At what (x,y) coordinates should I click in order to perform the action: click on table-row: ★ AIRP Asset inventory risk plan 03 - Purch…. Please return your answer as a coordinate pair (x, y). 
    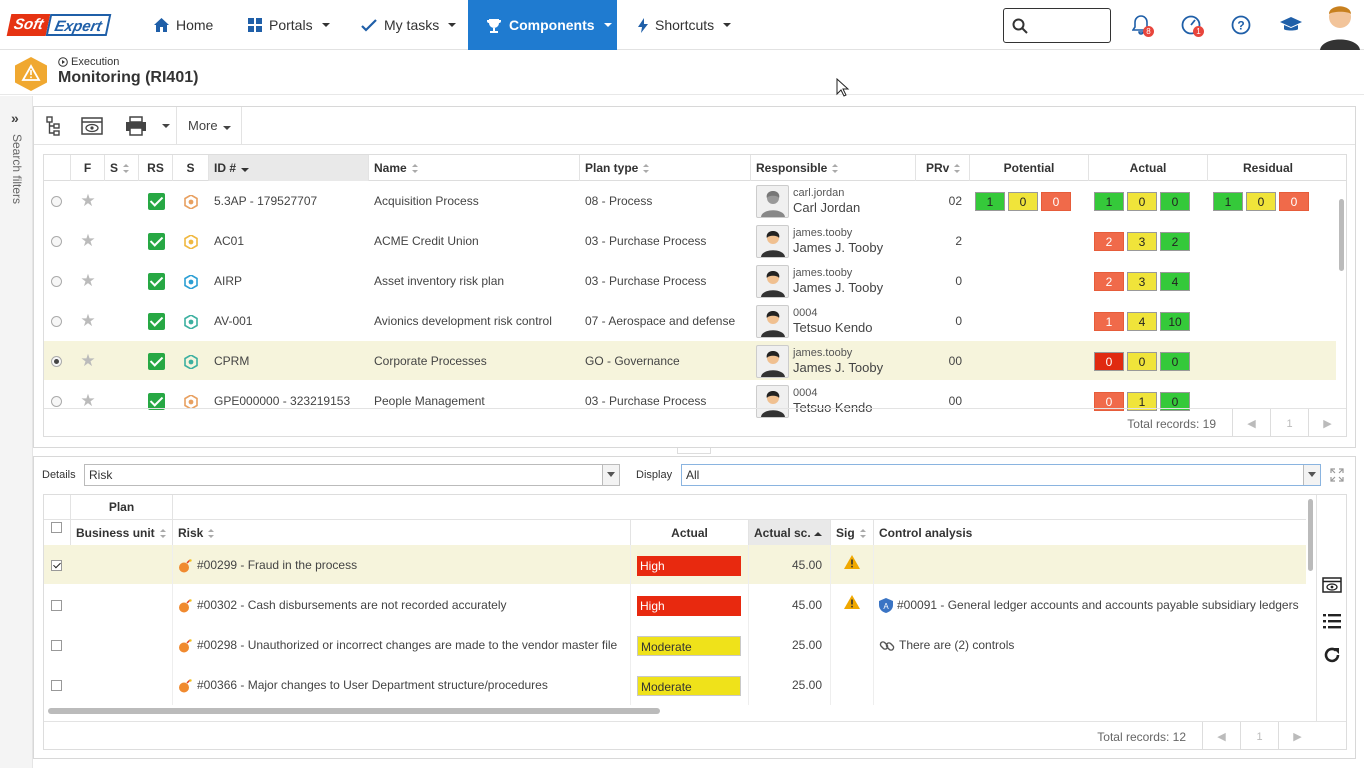
    Looking at the image, I should click on (690, 281).